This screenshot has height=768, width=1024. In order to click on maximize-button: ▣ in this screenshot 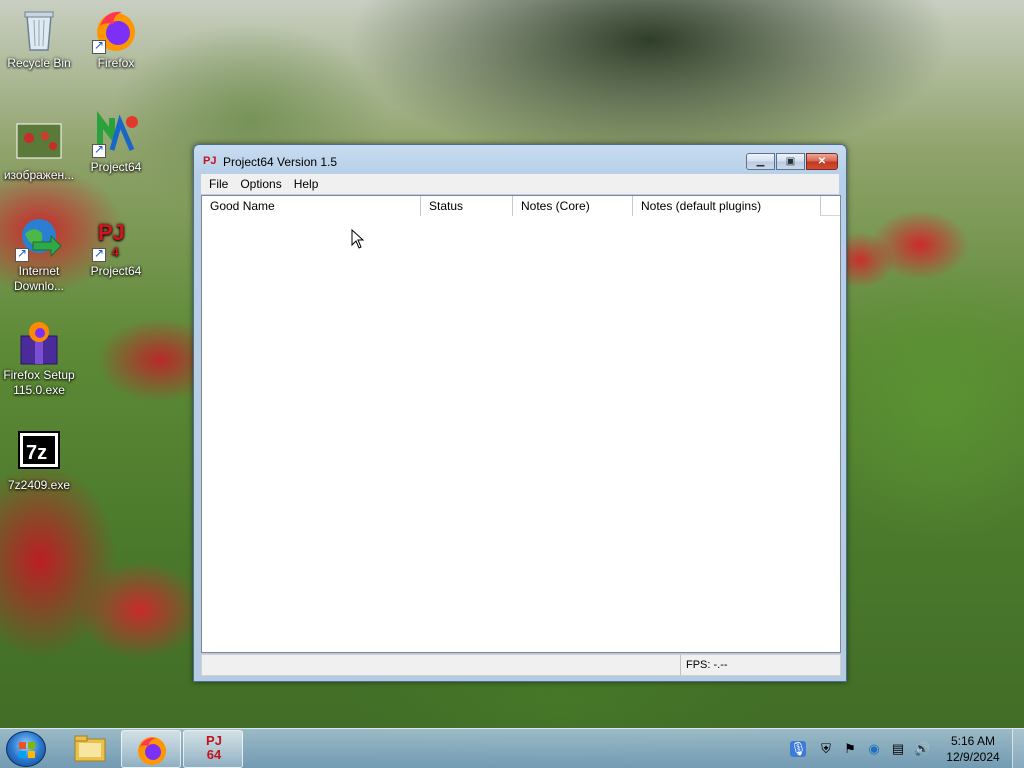, I will do `click(790, 161)`.